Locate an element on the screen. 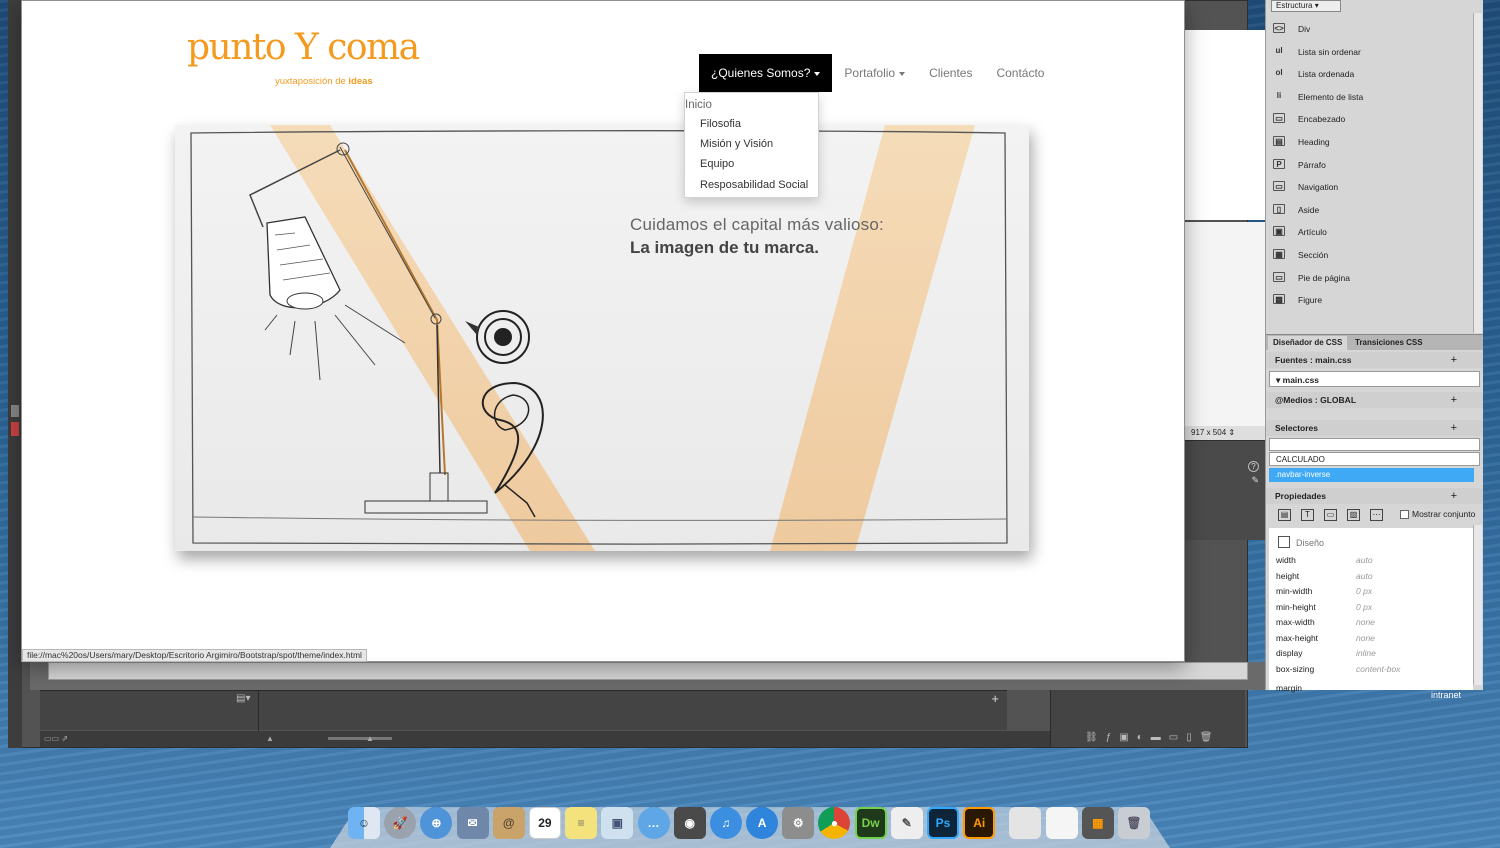 Image resolution: width=1500 pixels, height=848 pixels. panel-toggle-icon: ▭▭ ⇗ is located at coordinates (56, 738).